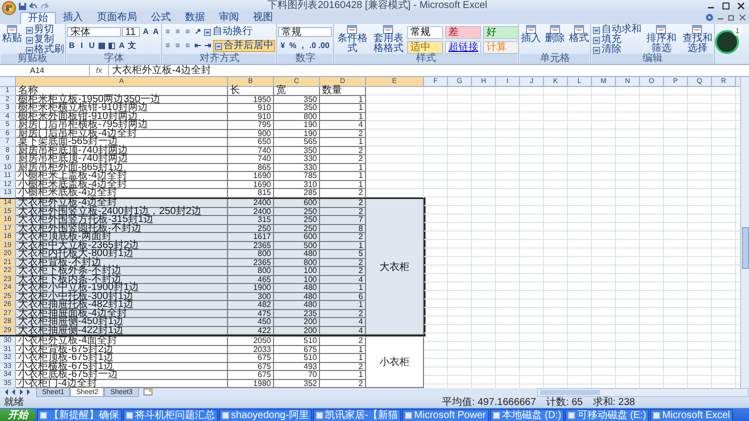 This screenshot has height=421, width=749. What do you see at coordinates (195, 18) in the screenshot?
I see `ribbon-tab: 数据` at bounding box center [195, 18].